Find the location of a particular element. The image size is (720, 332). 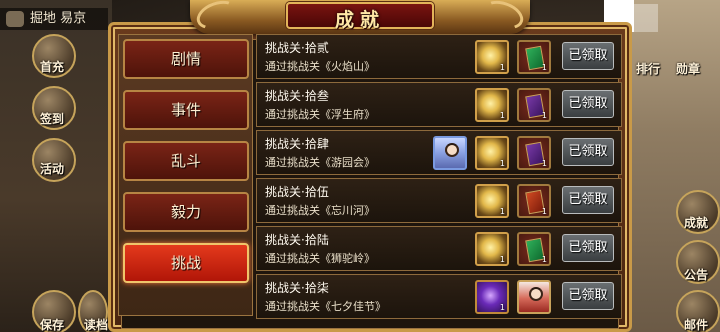

achievement-title: 挑战关·拾柒 is located at coordinates (297, 288).